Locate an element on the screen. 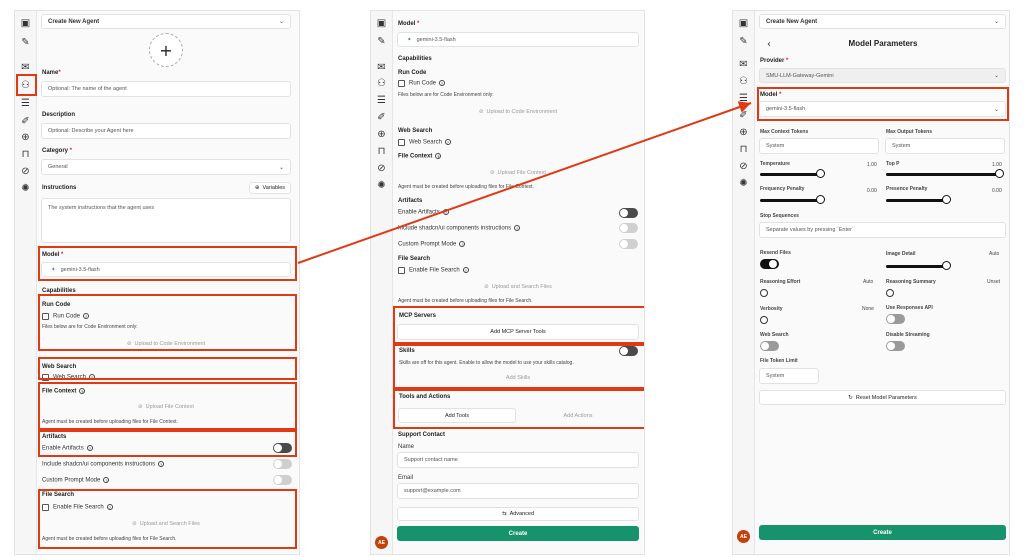 This screenshot has height=557, width=1024. variables-button: ⊕ Variables is located at coordinates (270, 188).